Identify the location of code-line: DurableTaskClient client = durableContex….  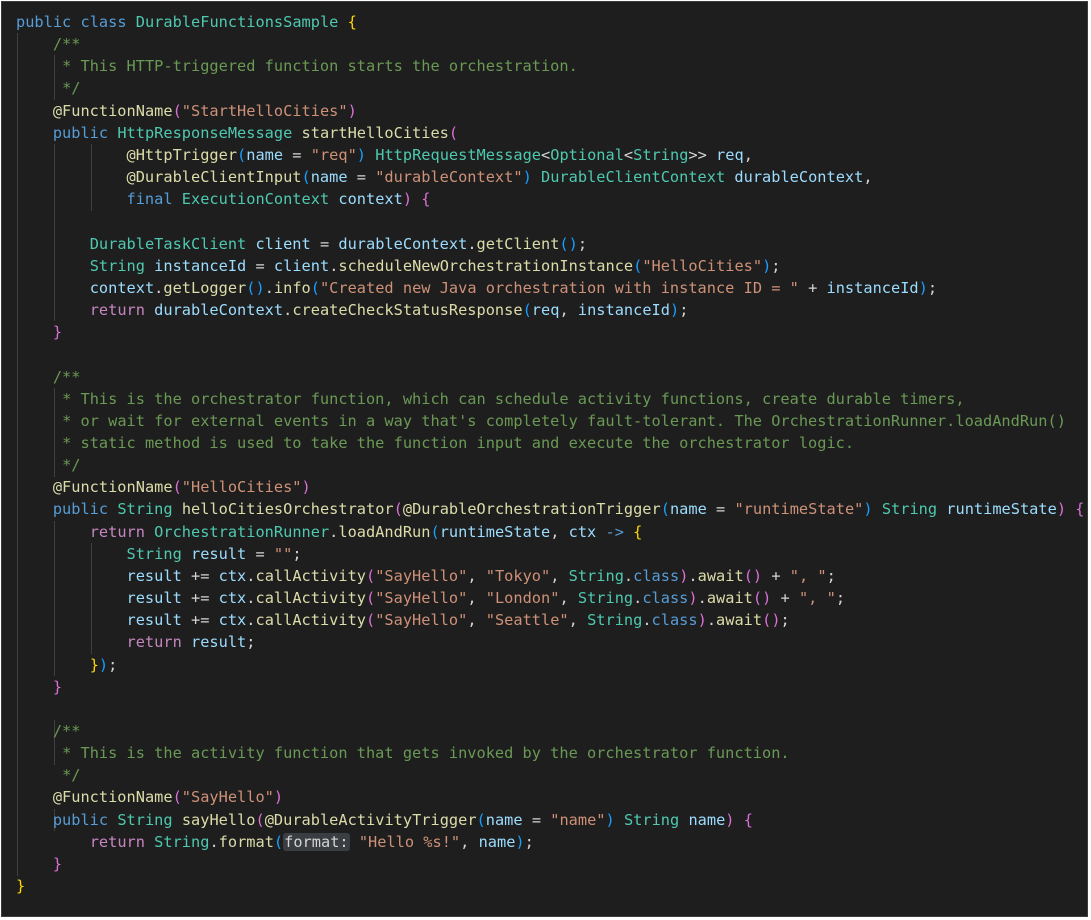
(550, 244).